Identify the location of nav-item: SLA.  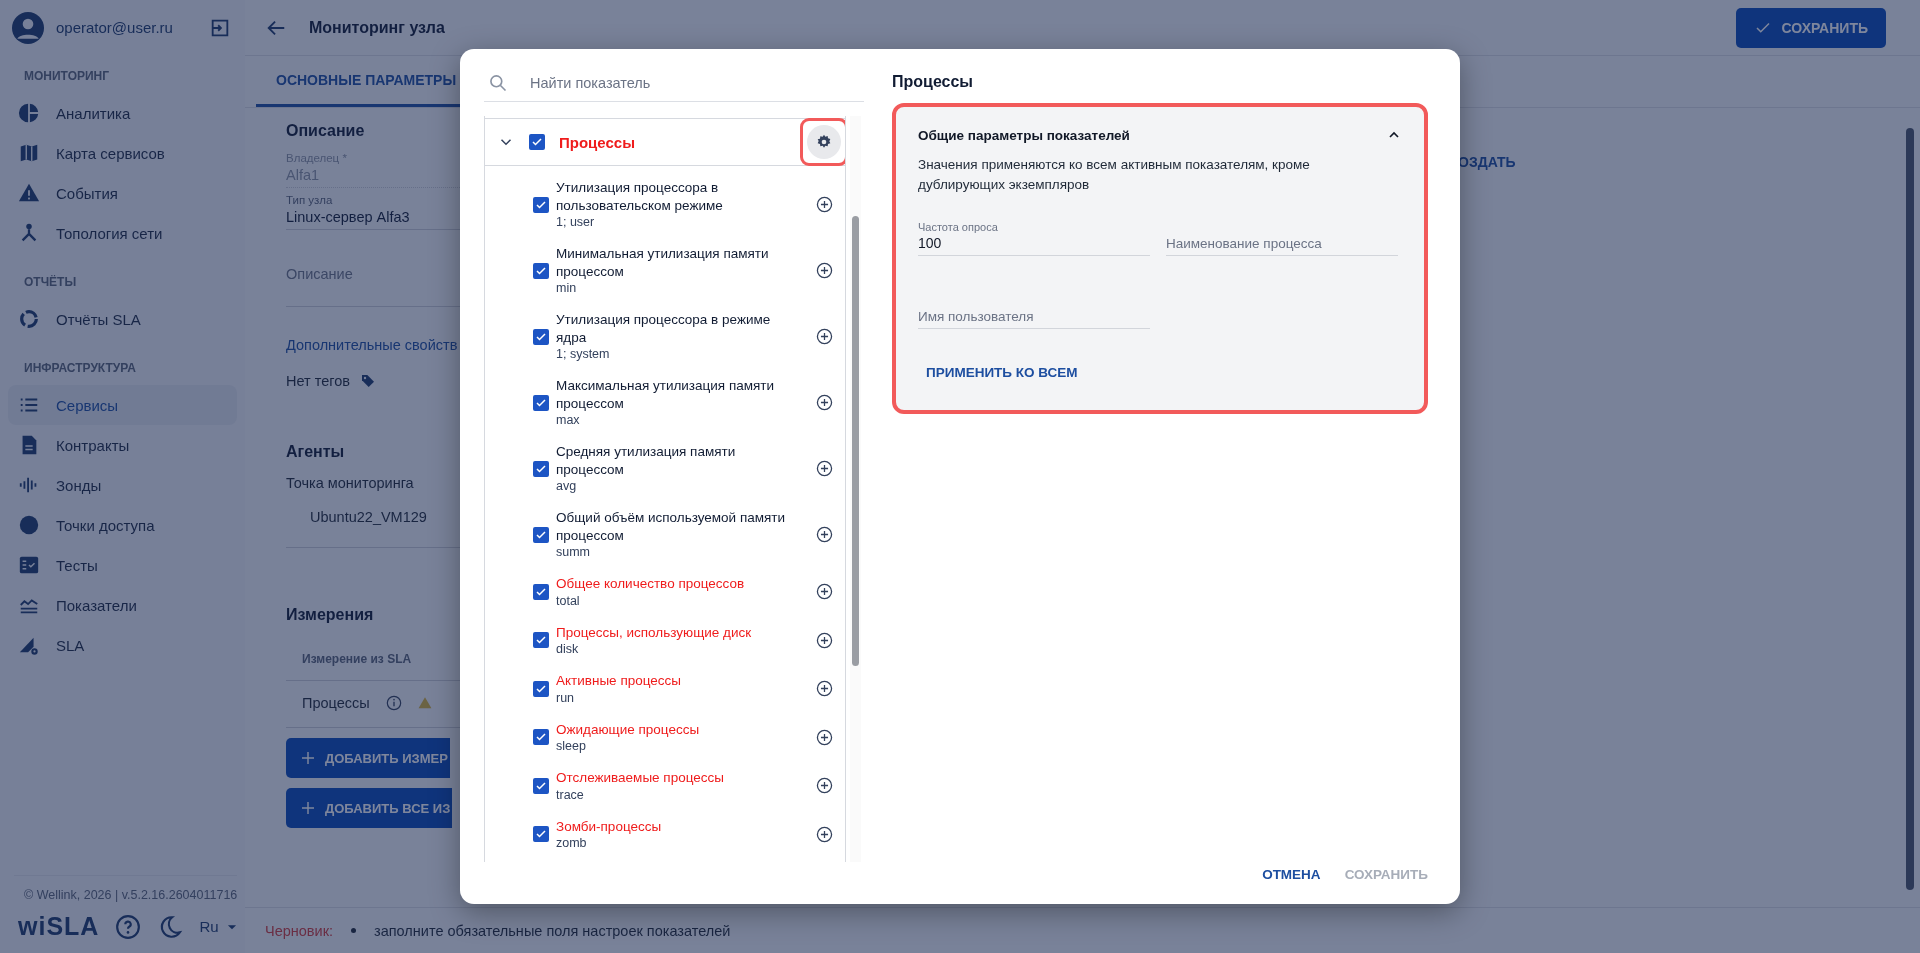
(122, 645).